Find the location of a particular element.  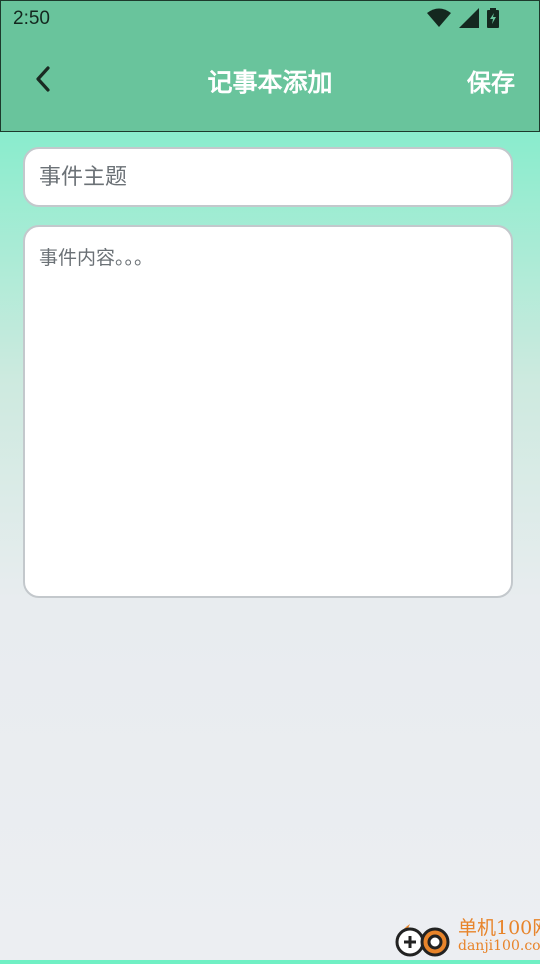

save-button: 保存 is located at coordinates (491, 80).